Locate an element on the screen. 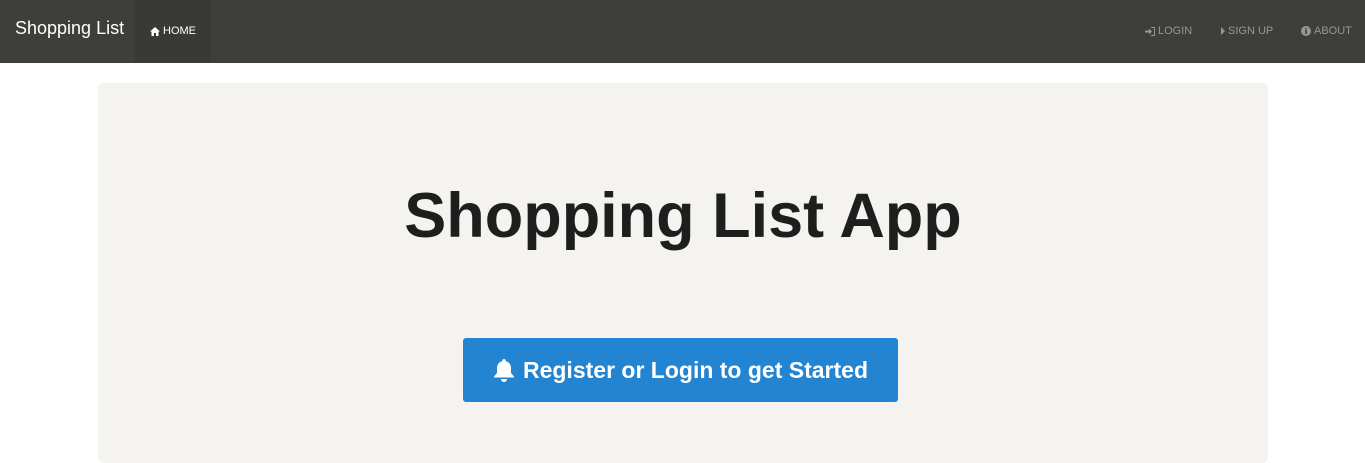 This screenshot has width=1365, height=463. nav-home-label: HOME is located at coordinates (179, 31).